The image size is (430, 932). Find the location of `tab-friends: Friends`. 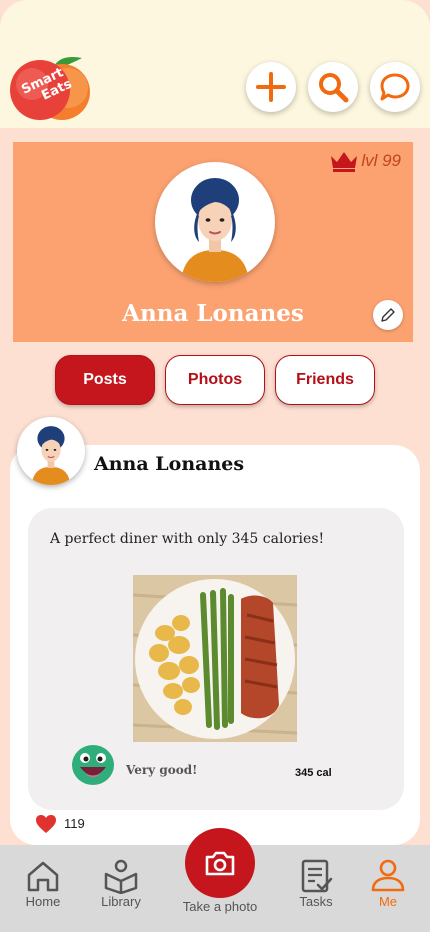

tab-friends: Friends is located at coordinates (325, 380).